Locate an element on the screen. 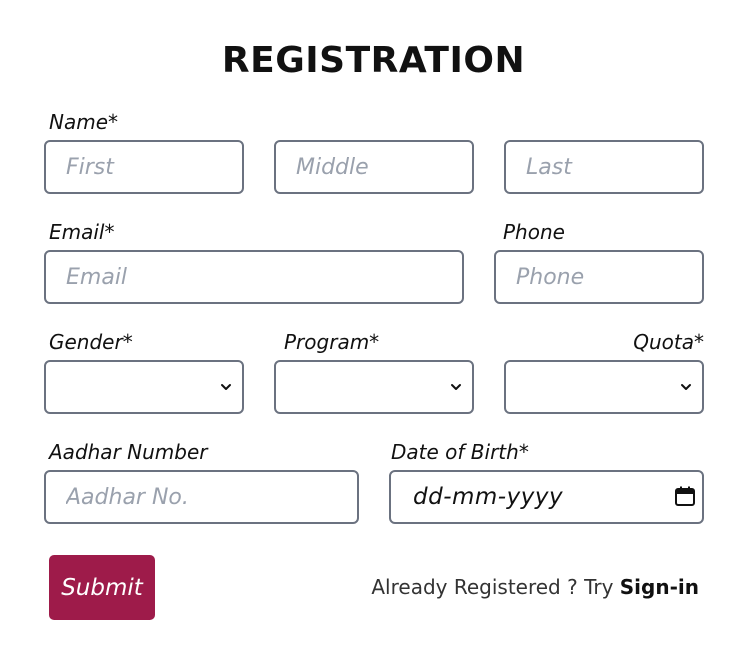  dob-placeholder: dd-mm-yyyy is located at coordinates (488, 497).